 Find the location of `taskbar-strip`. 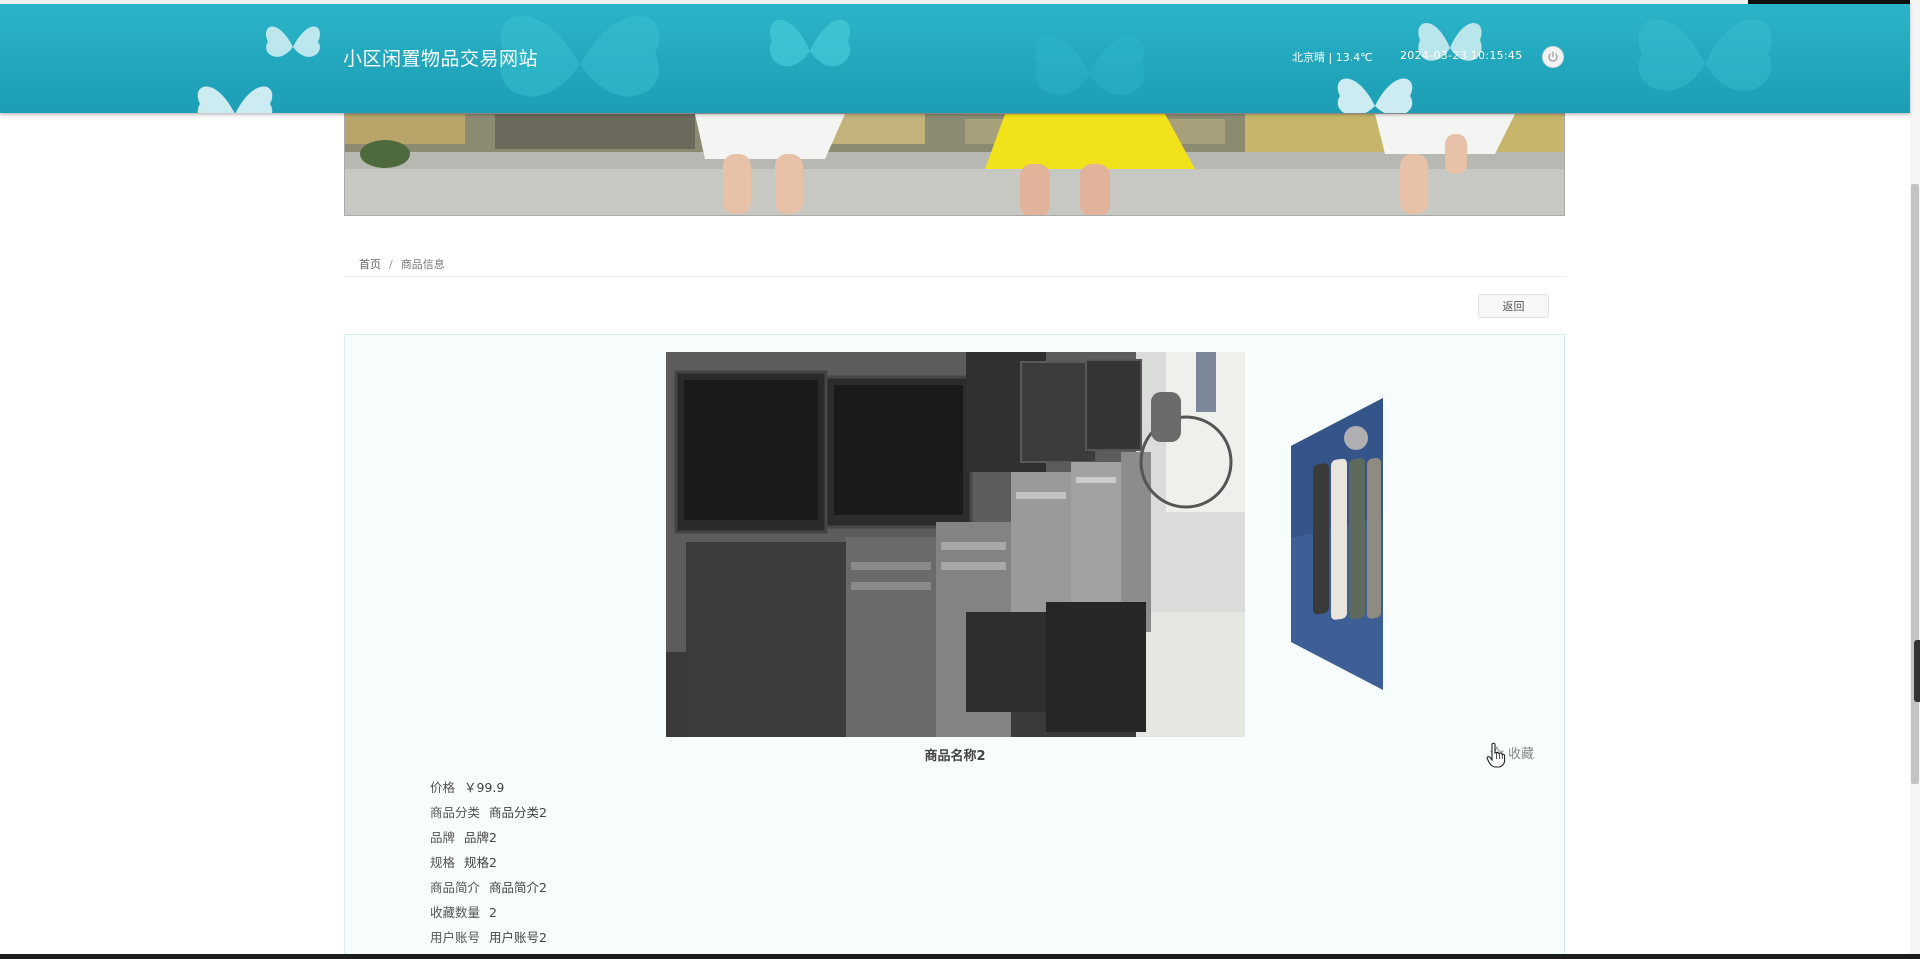

taskbar-strip is located at coordinates (960, 956).